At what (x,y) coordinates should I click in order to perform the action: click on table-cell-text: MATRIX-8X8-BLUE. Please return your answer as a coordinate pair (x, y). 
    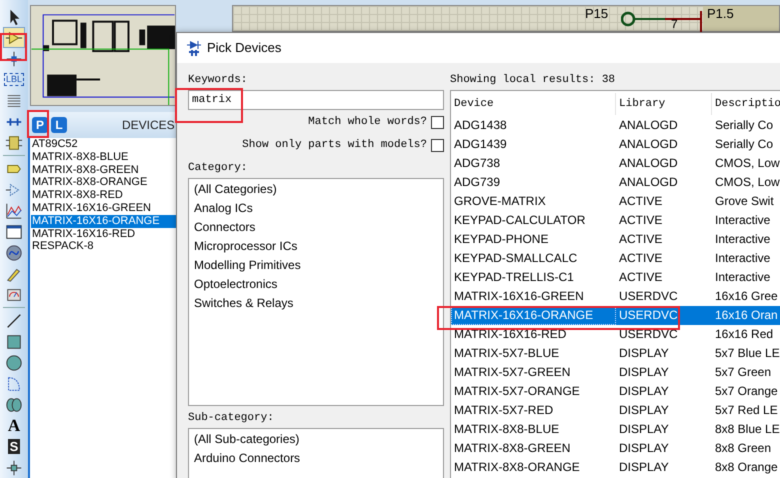
    Looking at the image, I should click on (506, 429).